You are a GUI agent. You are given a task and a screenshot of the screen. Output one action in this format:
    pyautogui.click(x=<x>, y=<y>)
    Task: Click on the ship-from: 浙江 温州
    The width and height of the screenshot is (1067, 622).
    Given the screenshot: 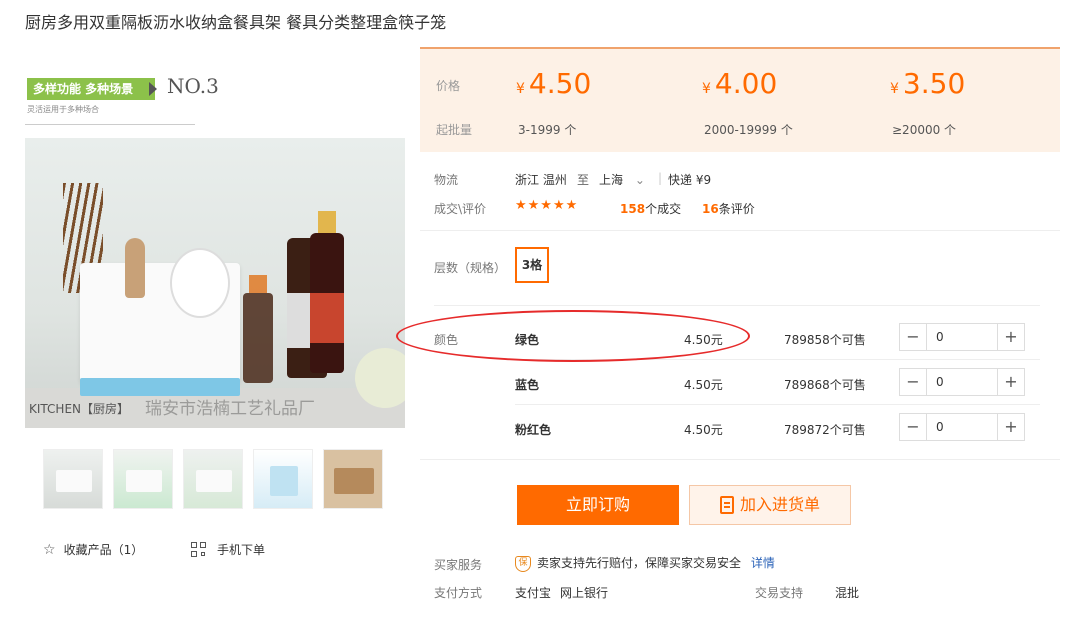 What is the action you would take?
    pyautogui.click(x=541, y=180)
    